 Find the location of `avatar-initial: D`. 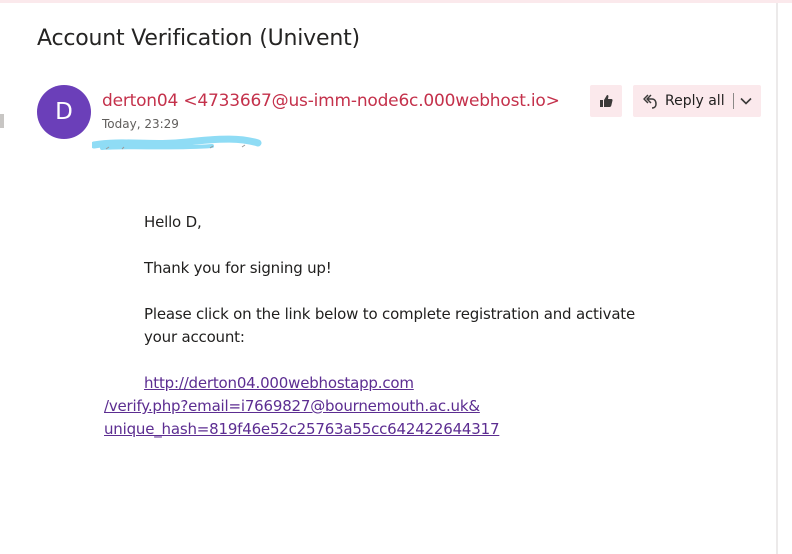

avatar-initial: D is located at coordinates (64, 112).